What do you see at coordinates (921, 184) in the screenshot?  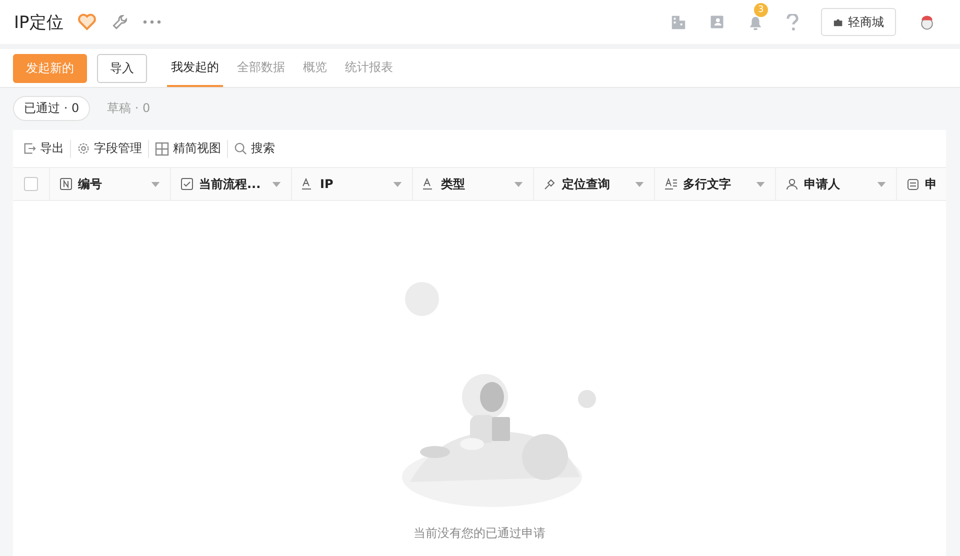 I see `column-header: 申` at bounding box center [921, 184].